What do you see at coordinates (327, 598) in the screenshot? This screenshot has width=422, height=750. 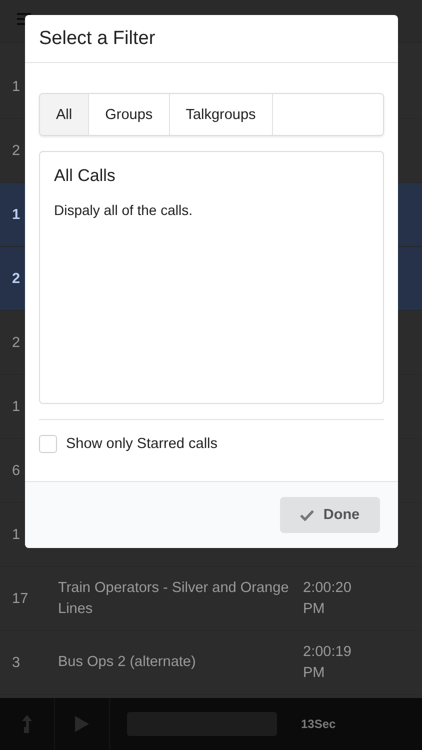 I see `call-time: 2:00:20 PM` at bounding box center [327, 598].